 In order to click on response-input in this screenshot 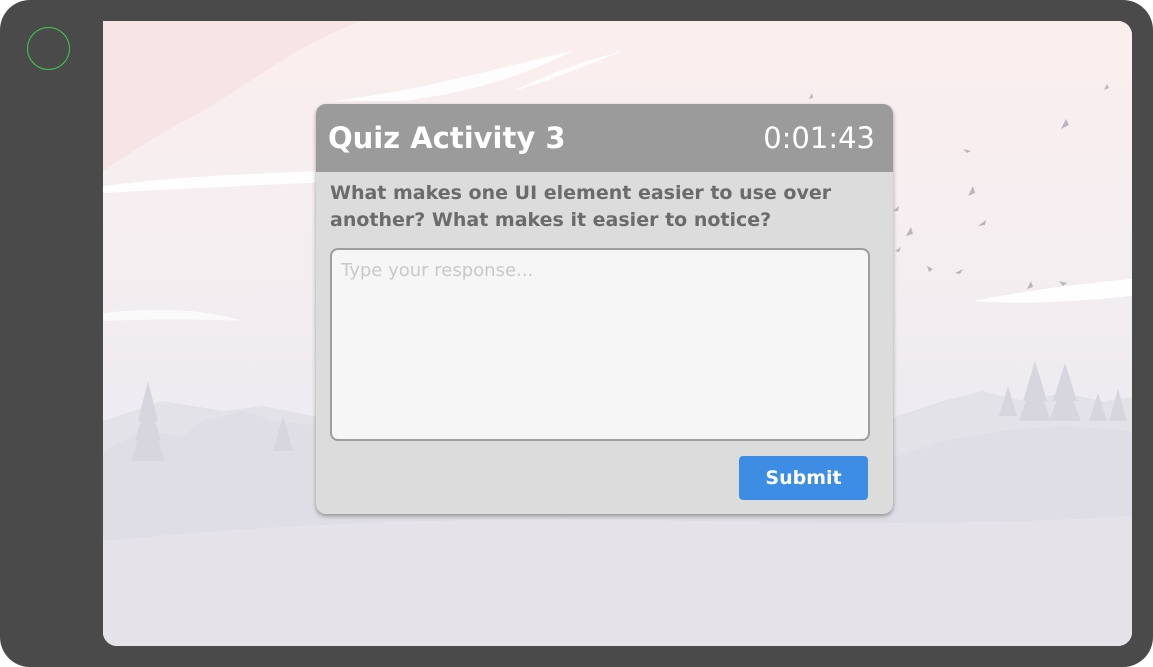, I will do `click(600, 344)`.